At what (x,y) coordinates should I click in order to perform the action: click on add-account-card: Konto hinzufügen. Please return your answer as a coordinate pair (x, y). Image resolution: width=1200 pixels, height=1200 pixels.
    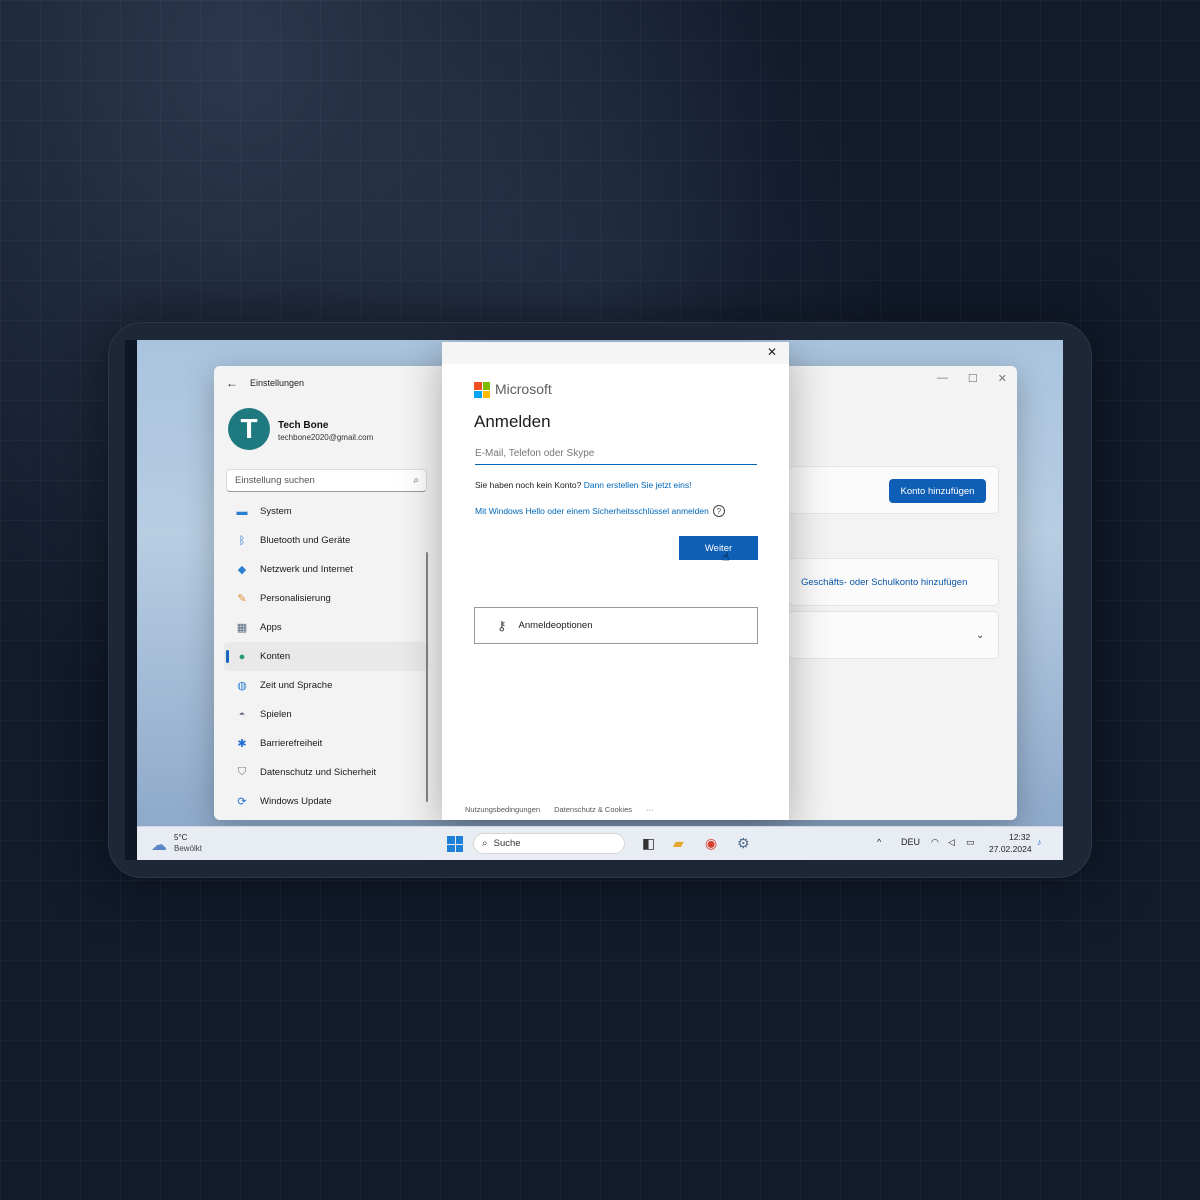
    Looking at the image, I should click on (893, 490).